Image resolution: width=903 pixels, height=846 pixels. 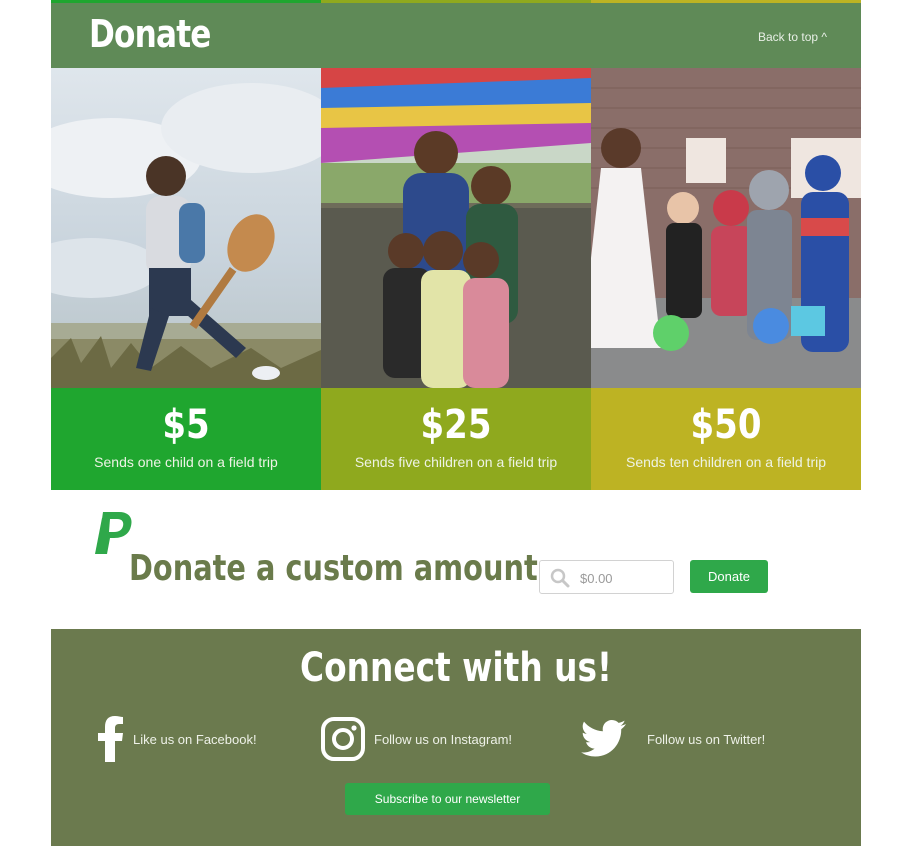 What do you see at coordinates (447, 799) in the screenshot?
I see `subscribe-newsletter-button: Subscribe to our newsletter` at bounding box center [447, 799].